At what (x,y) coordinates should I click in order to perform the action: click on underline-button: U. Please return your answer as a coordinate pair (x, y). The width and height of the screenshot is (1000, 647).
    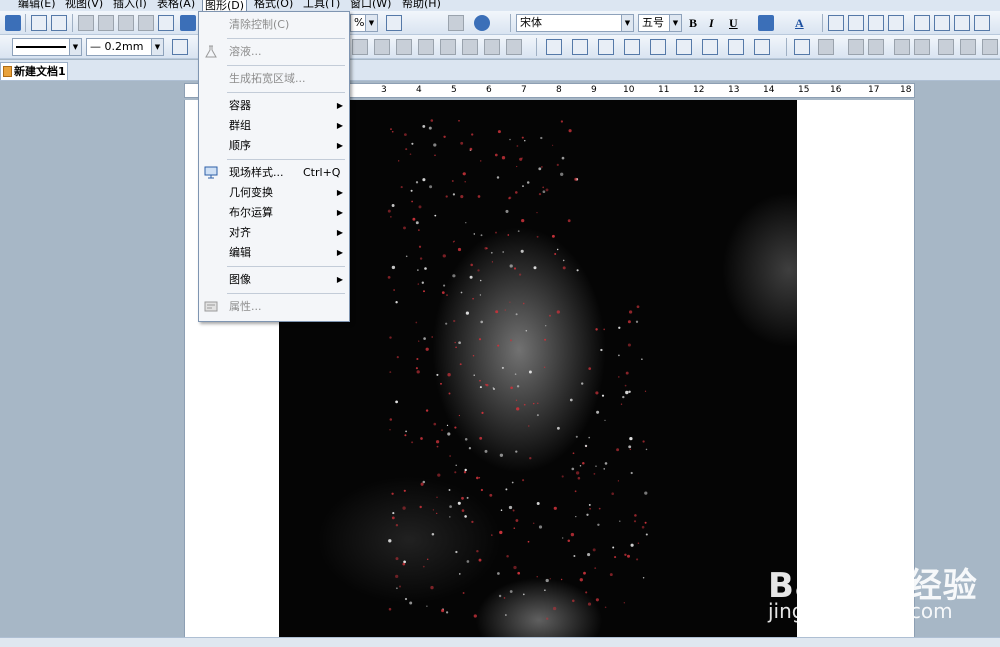
    Looking at the image, I should click on (733, 23).